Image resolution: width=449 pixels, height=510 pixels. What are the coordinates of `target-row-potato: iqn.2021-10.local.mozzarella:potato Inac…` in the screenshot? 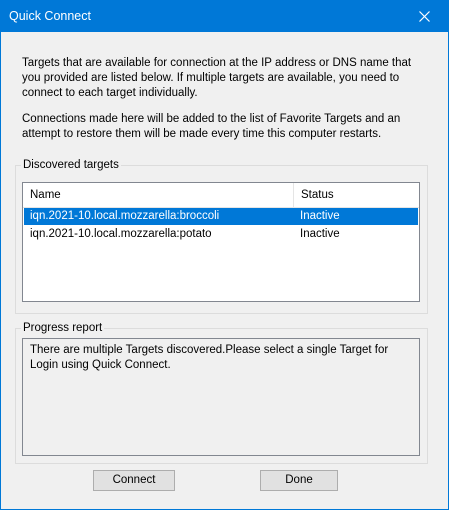 It's located at (221, 234).